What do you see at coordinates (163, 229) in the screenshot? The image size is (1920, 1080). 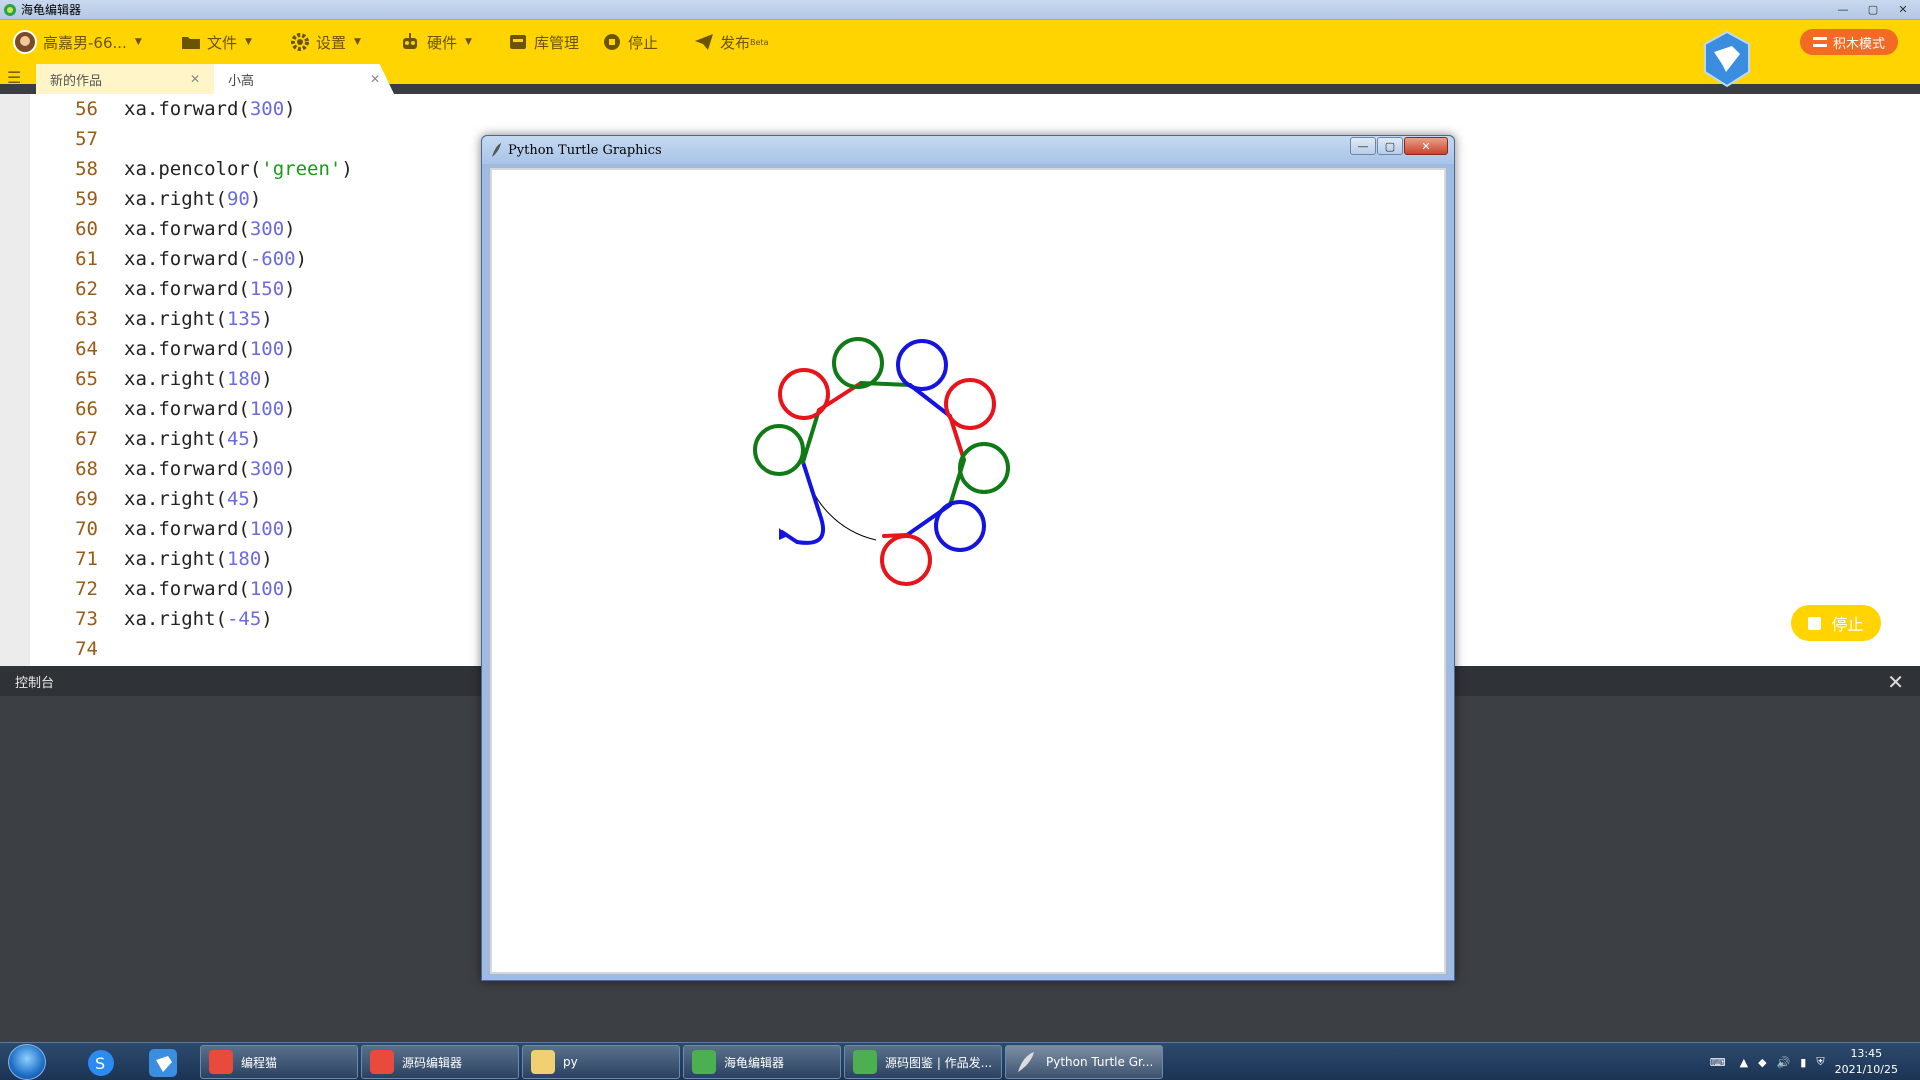 I see `code-line: 60 xa.forward(300)` at bounding box center [163, 229].